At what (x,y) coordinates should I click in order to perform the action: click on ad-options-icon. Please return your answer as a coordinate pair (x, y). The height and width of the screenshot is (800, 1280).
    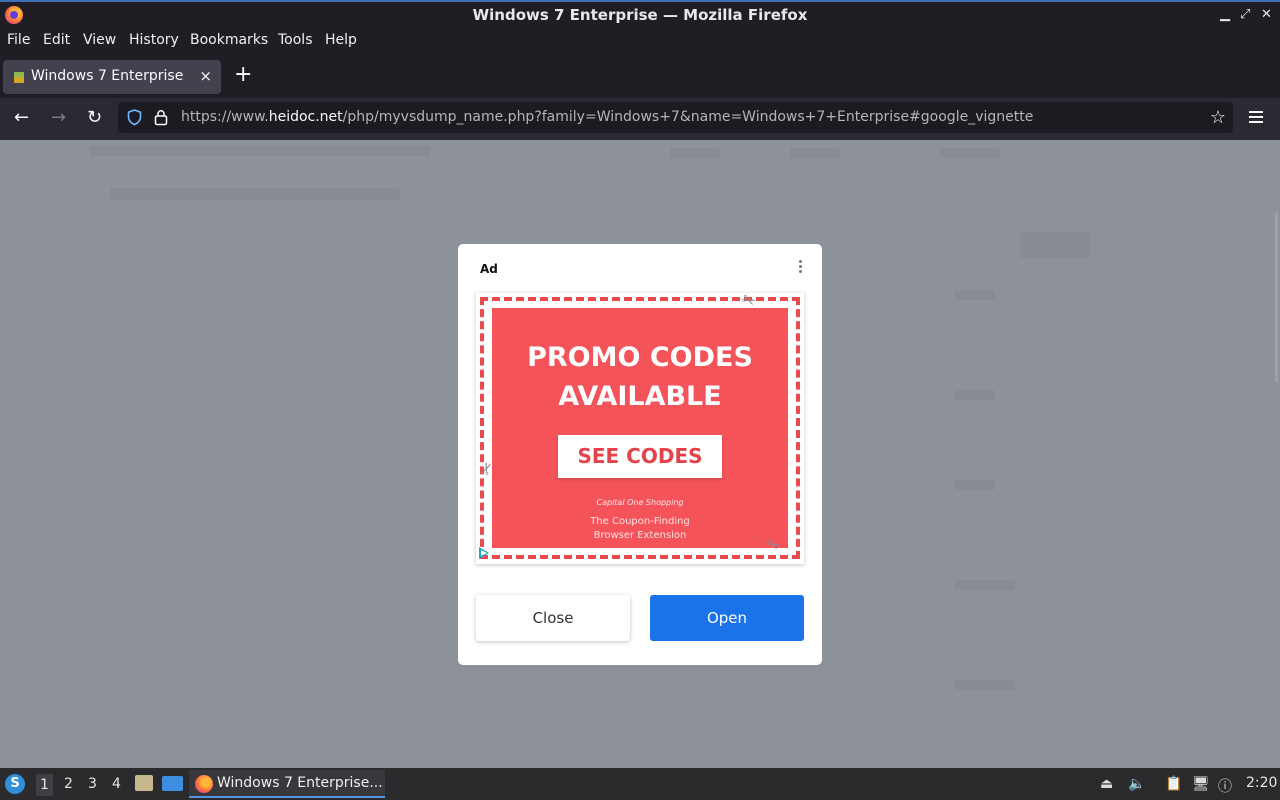
    Looking at the image, I should click on (801, 267).